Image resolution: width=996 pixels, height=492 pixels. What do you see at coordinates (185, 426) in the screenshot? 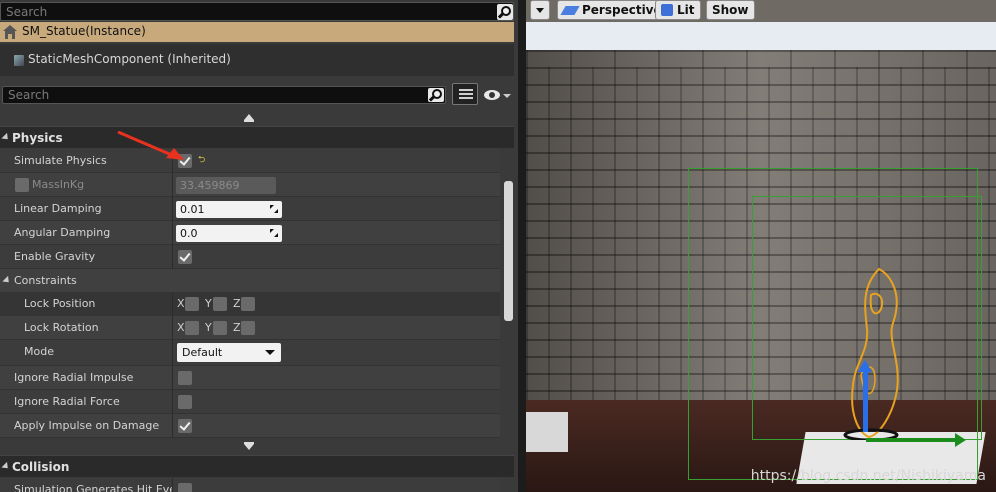
I see `apply-impulse-on-damage-checkbox` at bounding box center [185, 426].